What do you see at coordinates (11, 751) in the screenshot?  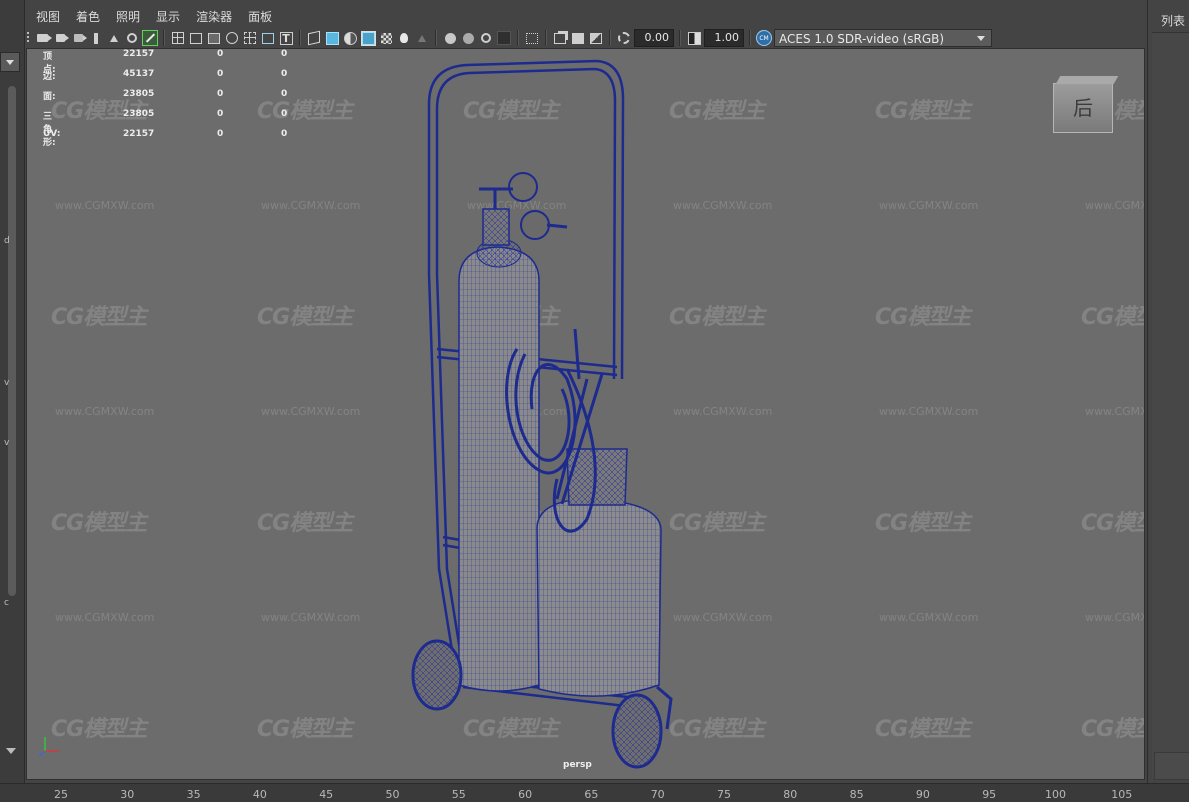 I see `scroll-down-arrow-icon` at bounding box center [11, 751].